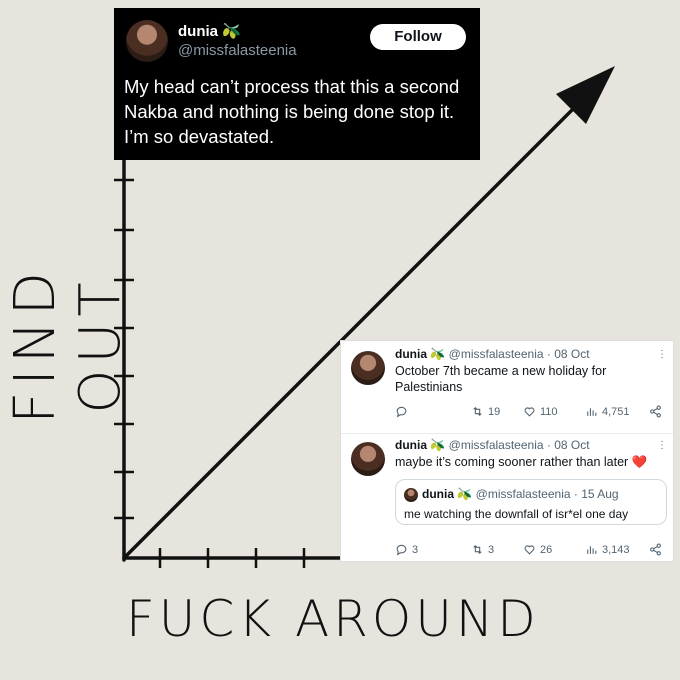 This screenshot has height=680, width=680. What do you see at coordinates (549, 411) in the screenshot?
I see `like-count: 110` at bounding box center [549, 411].